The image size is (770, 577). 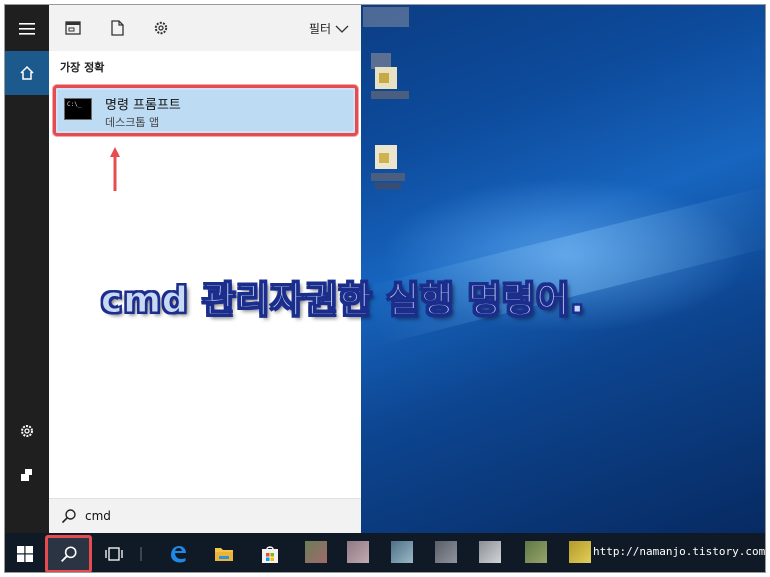 I want to click on apps-icon, so click(x=73, y=28).